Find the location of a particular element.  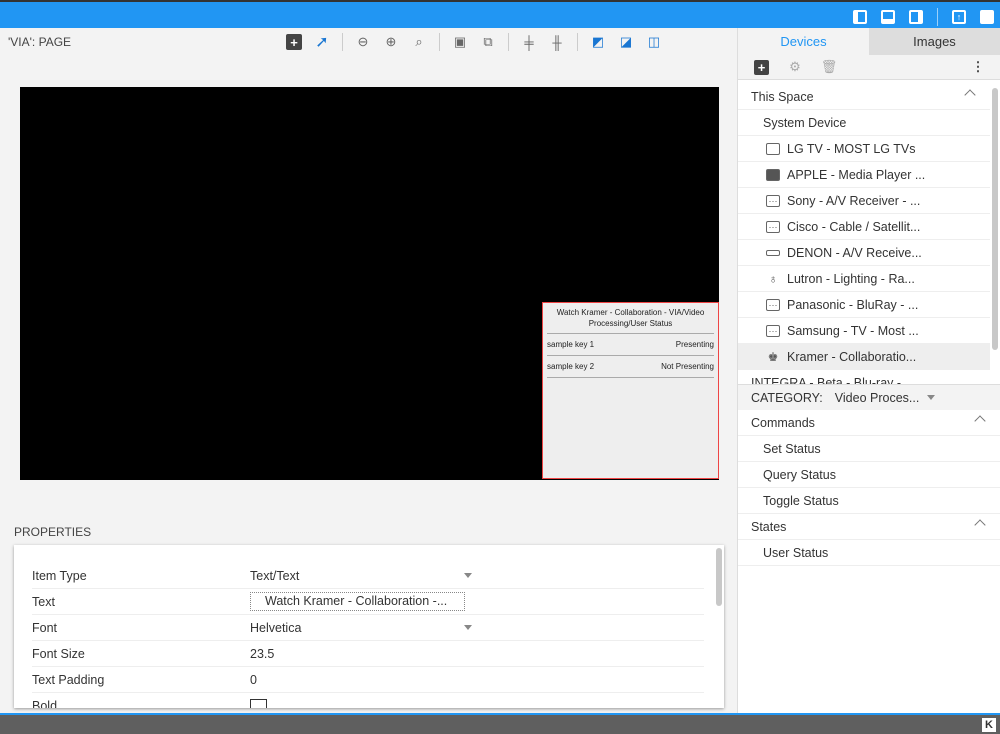

more-vert-icon: ⋮ is located at coordinates (978, 67).